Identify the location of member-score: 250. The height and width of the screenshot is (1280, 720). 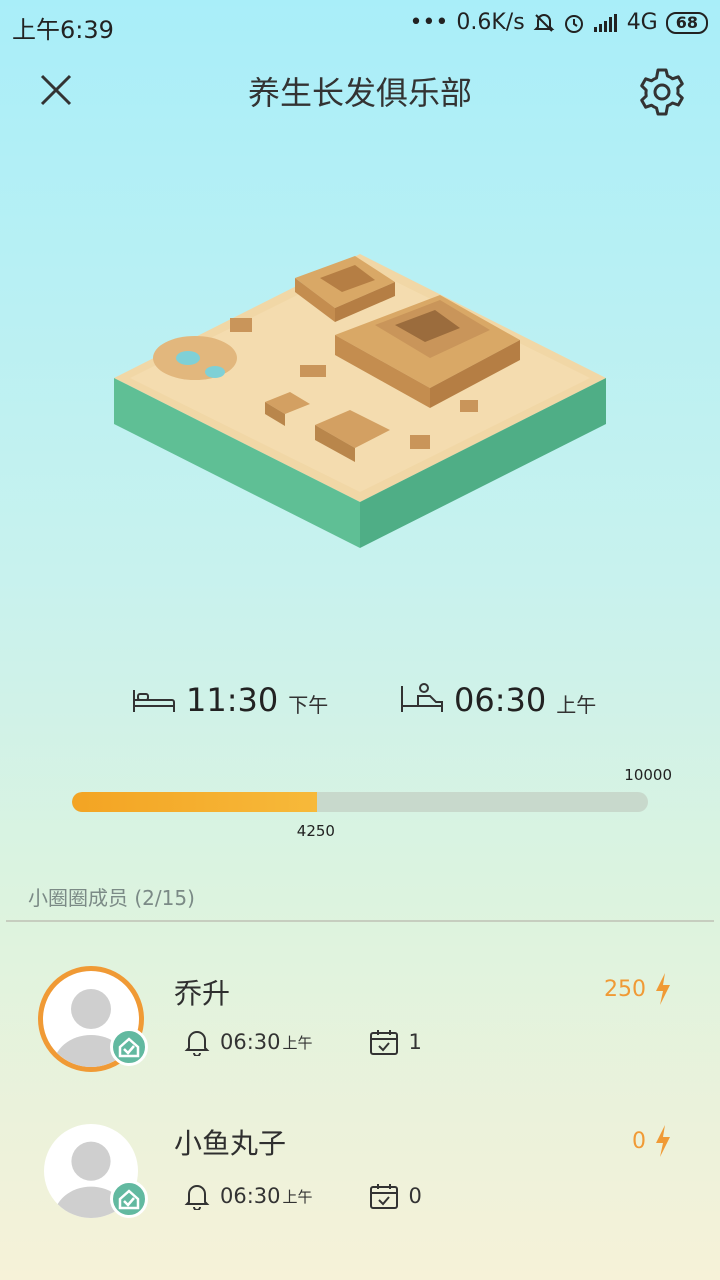
(638, 989).